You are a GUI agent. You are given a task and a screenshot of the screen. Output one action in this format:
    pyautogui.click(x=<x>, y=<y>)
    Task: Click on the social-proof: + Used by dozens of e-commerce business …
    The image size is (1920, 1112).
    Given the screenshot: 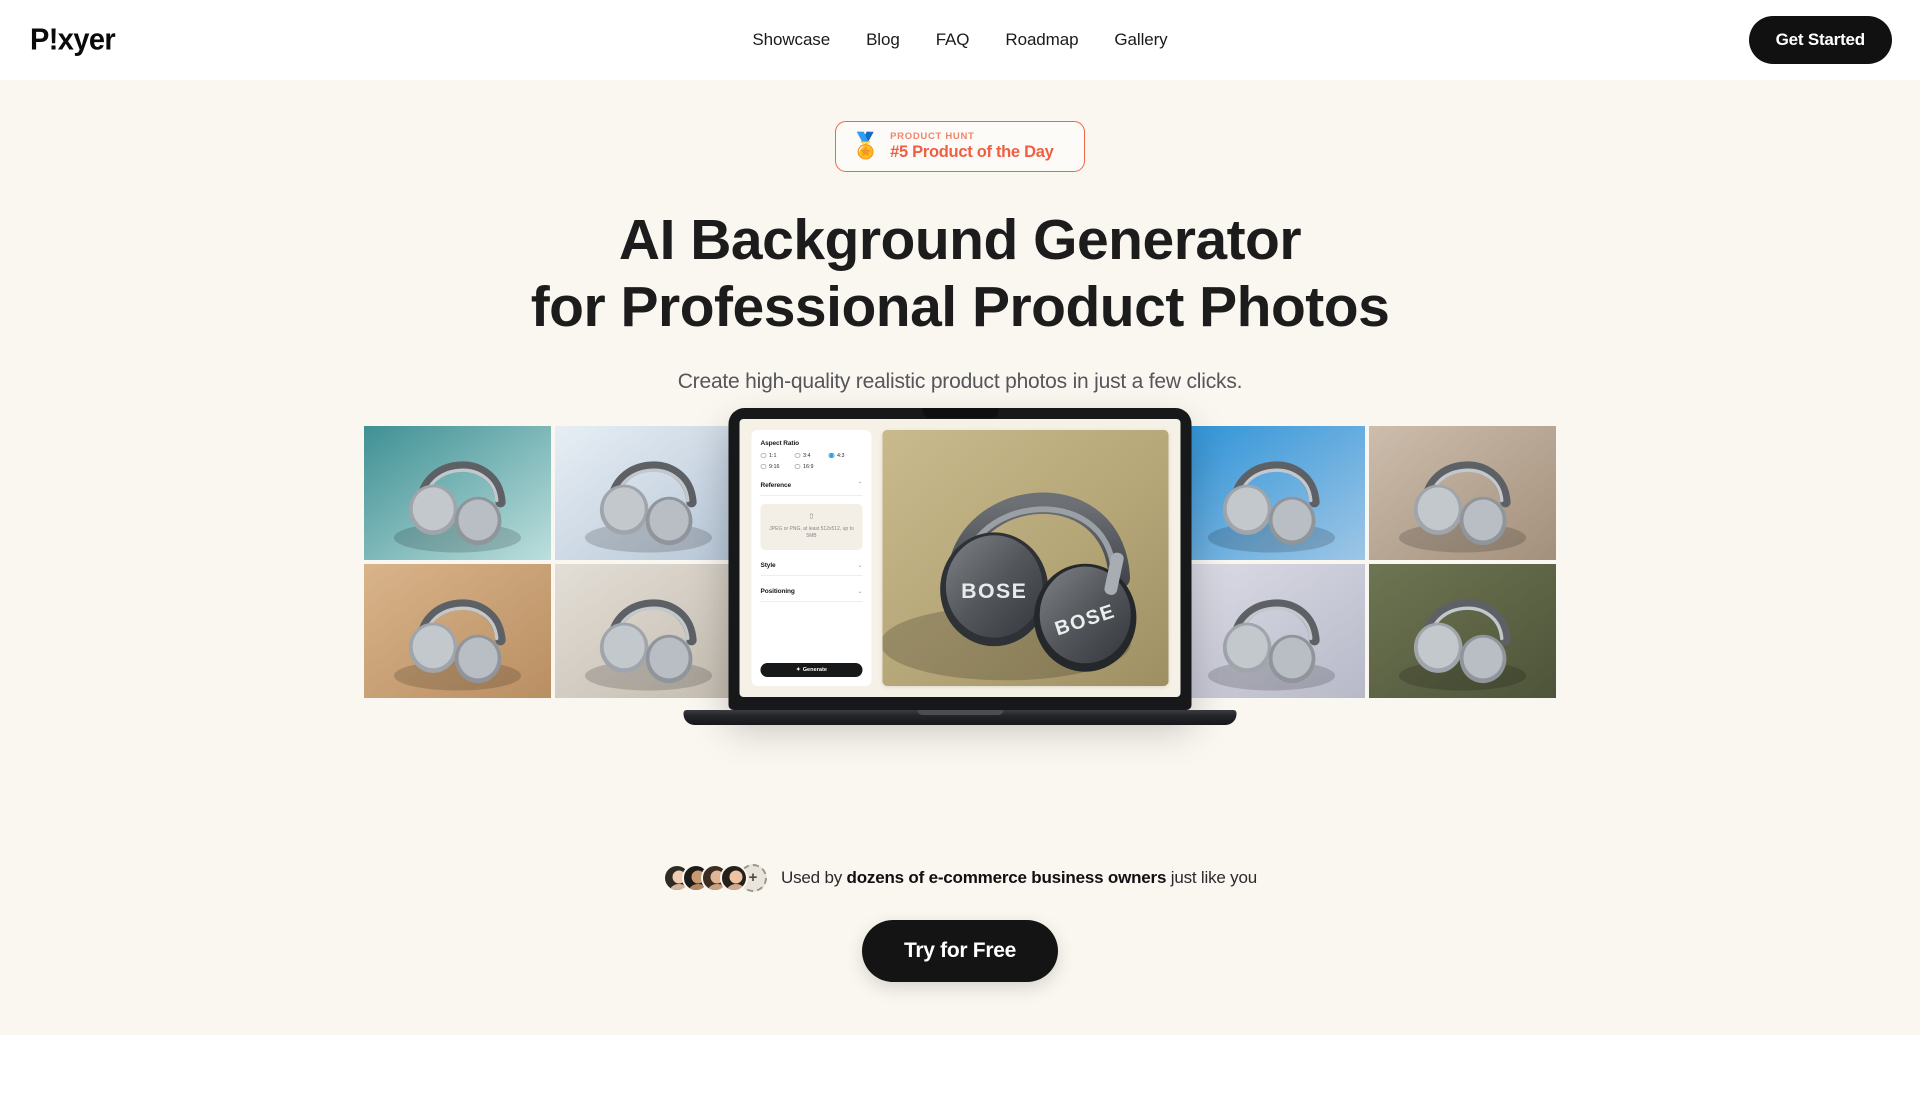 What is the action you would take?
    pyautogui.click(x=960, y=877)
    